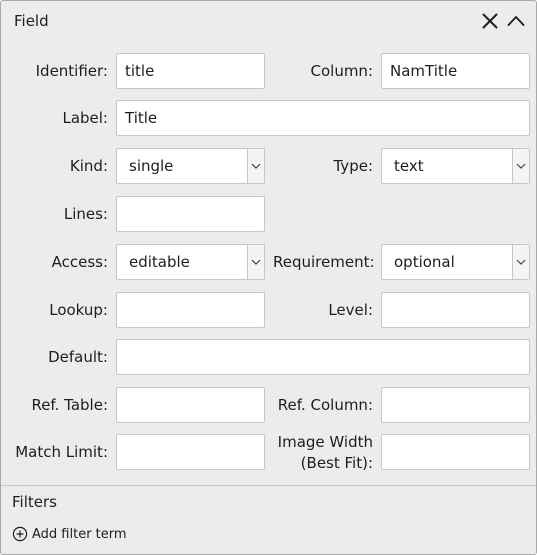 The height and width of the screenshot is (555, 537). I want to click on default-field, so click(323, 357).